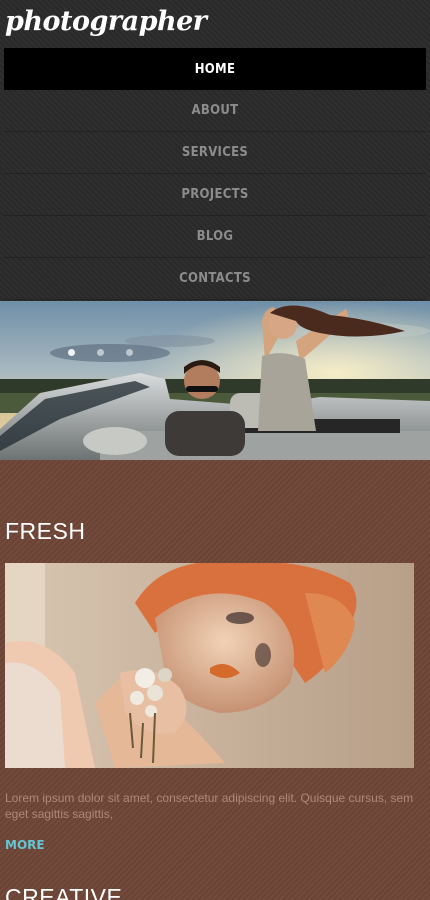  Describe the element at coordinates (25, 845) in the screenshot. I see `more-link: MORE` at that location.